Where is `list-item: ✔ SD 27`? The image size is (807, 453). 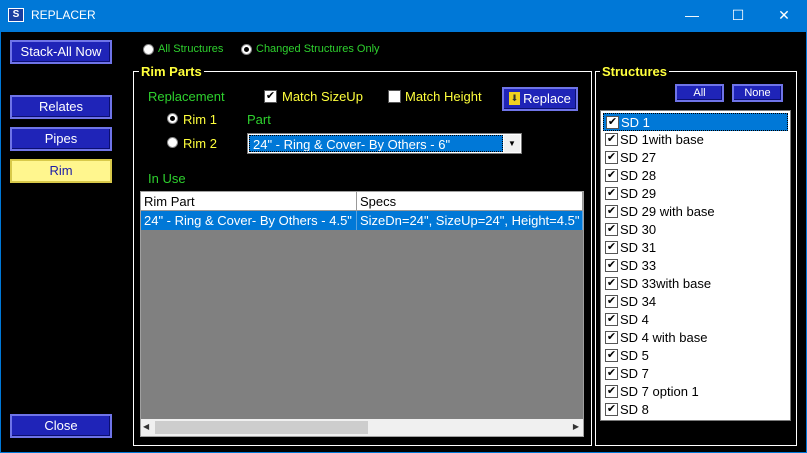
list-item: ✔ SD 27 is located at coordinates (695, 158).